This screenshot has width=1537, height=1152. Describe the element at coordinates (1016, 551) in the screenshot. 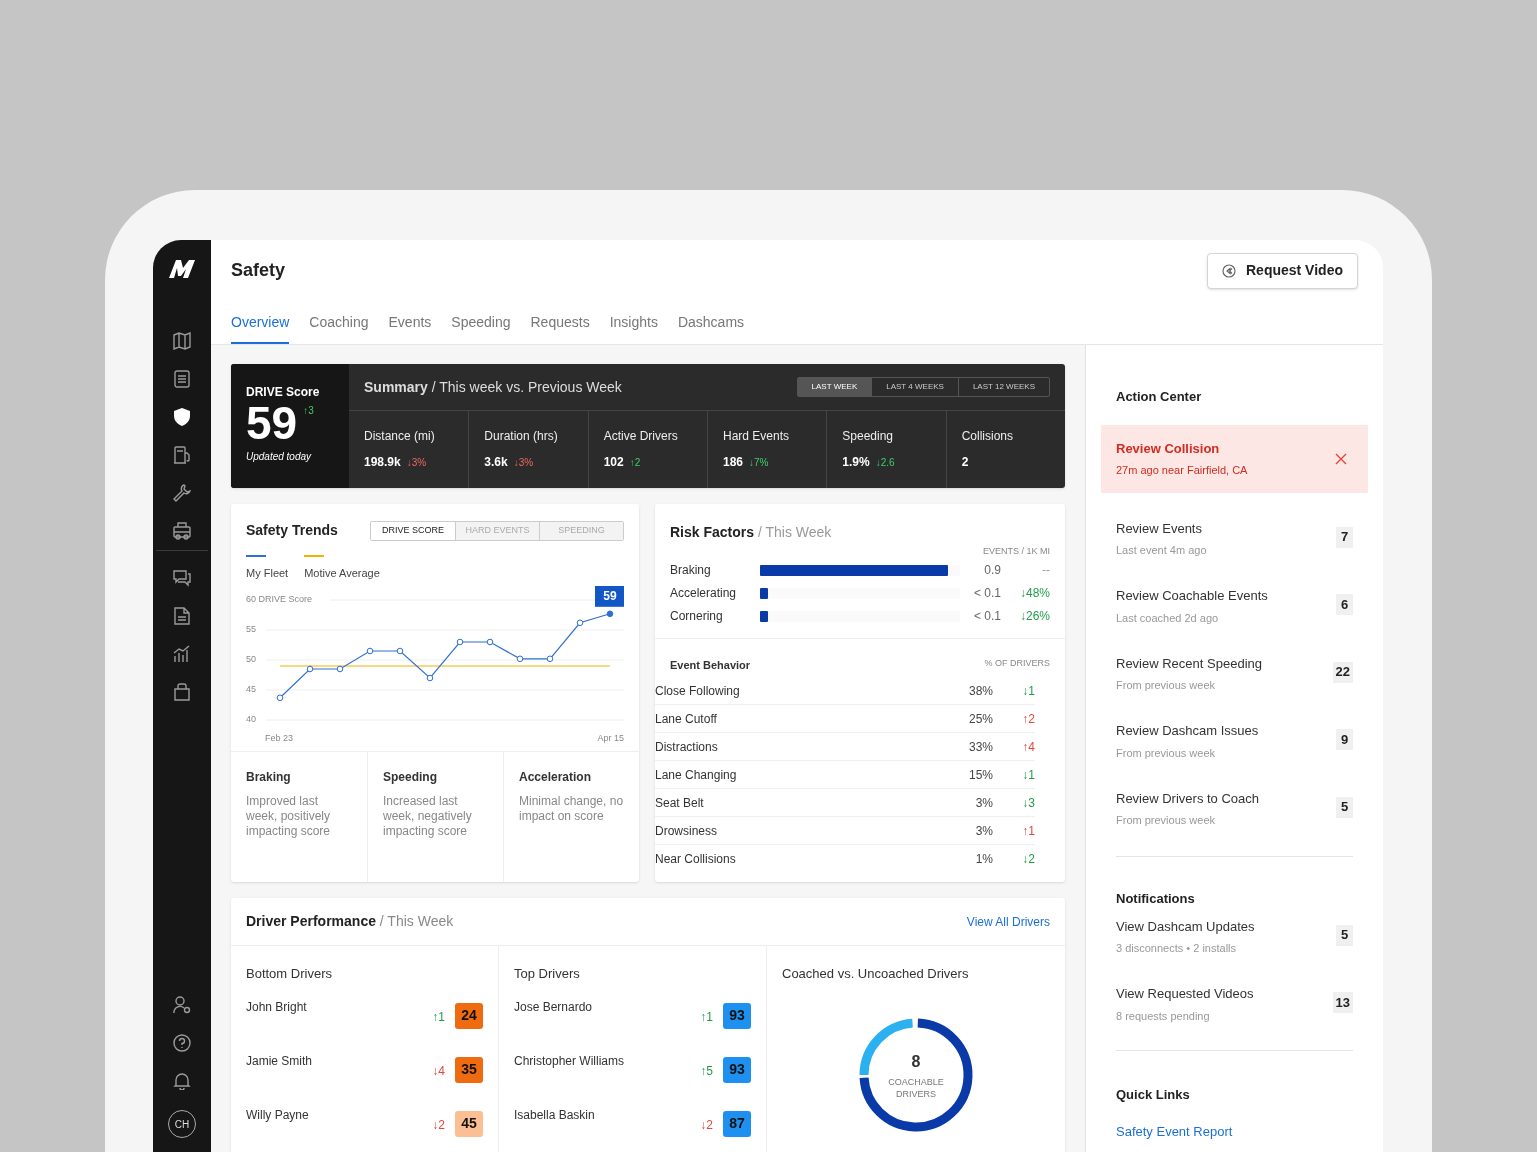

I see `column-header: EVENTS / 1K MI` at that location.